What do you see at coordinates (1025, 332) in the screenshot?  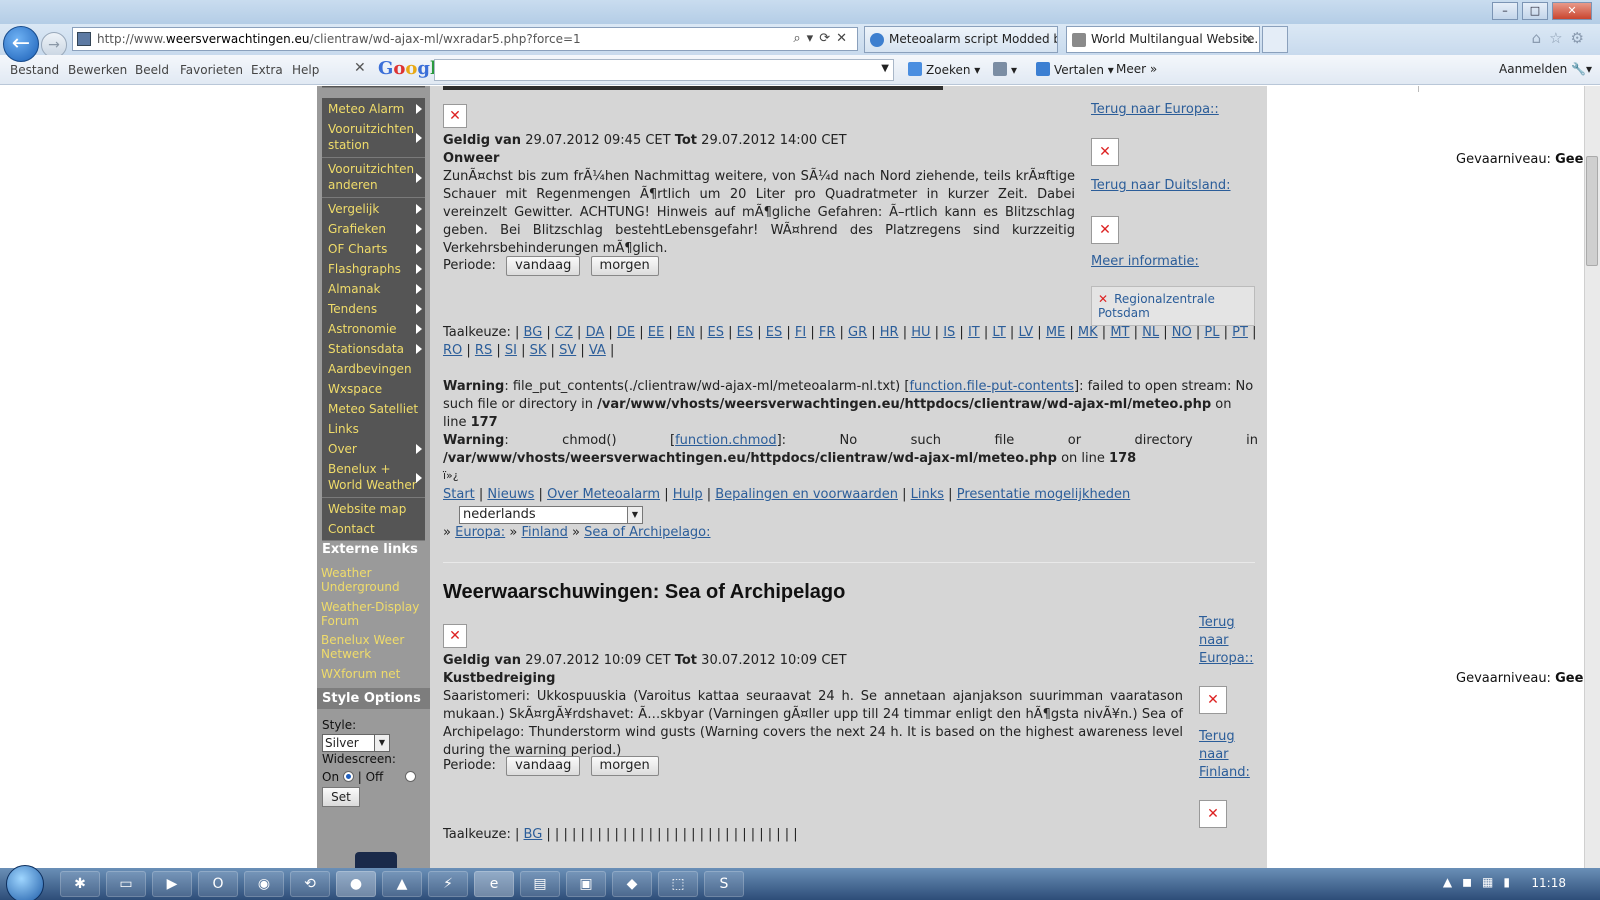 I see `lang-link-lv: LV` at bounding box center [1025, 332].